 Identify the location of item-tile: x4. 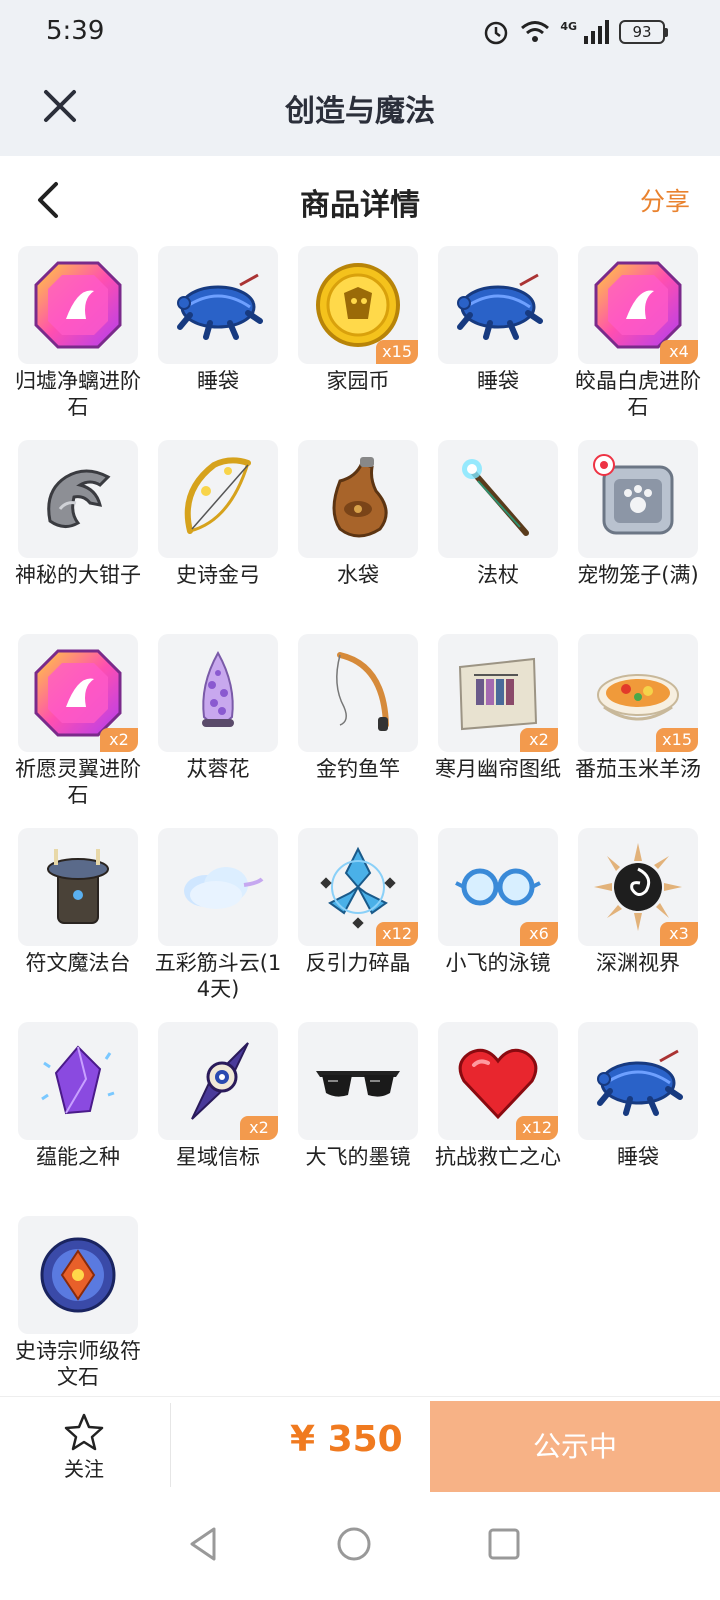
(638, 305).